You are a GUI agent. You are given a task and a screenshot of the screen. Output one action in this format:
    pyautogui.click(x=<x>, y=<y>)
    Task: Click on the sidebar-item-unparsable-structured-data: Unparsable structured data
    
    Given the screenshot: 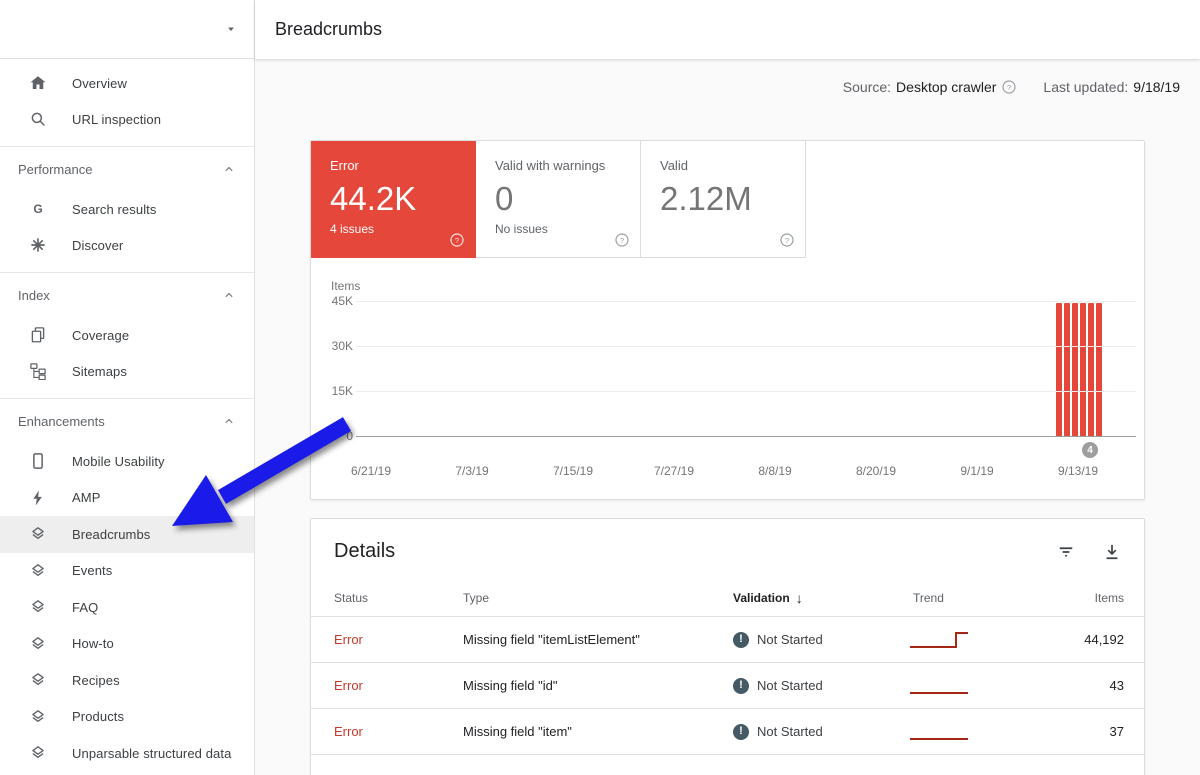 What is the action you would take?
    pyautogui.click(x=127, y=753)
    